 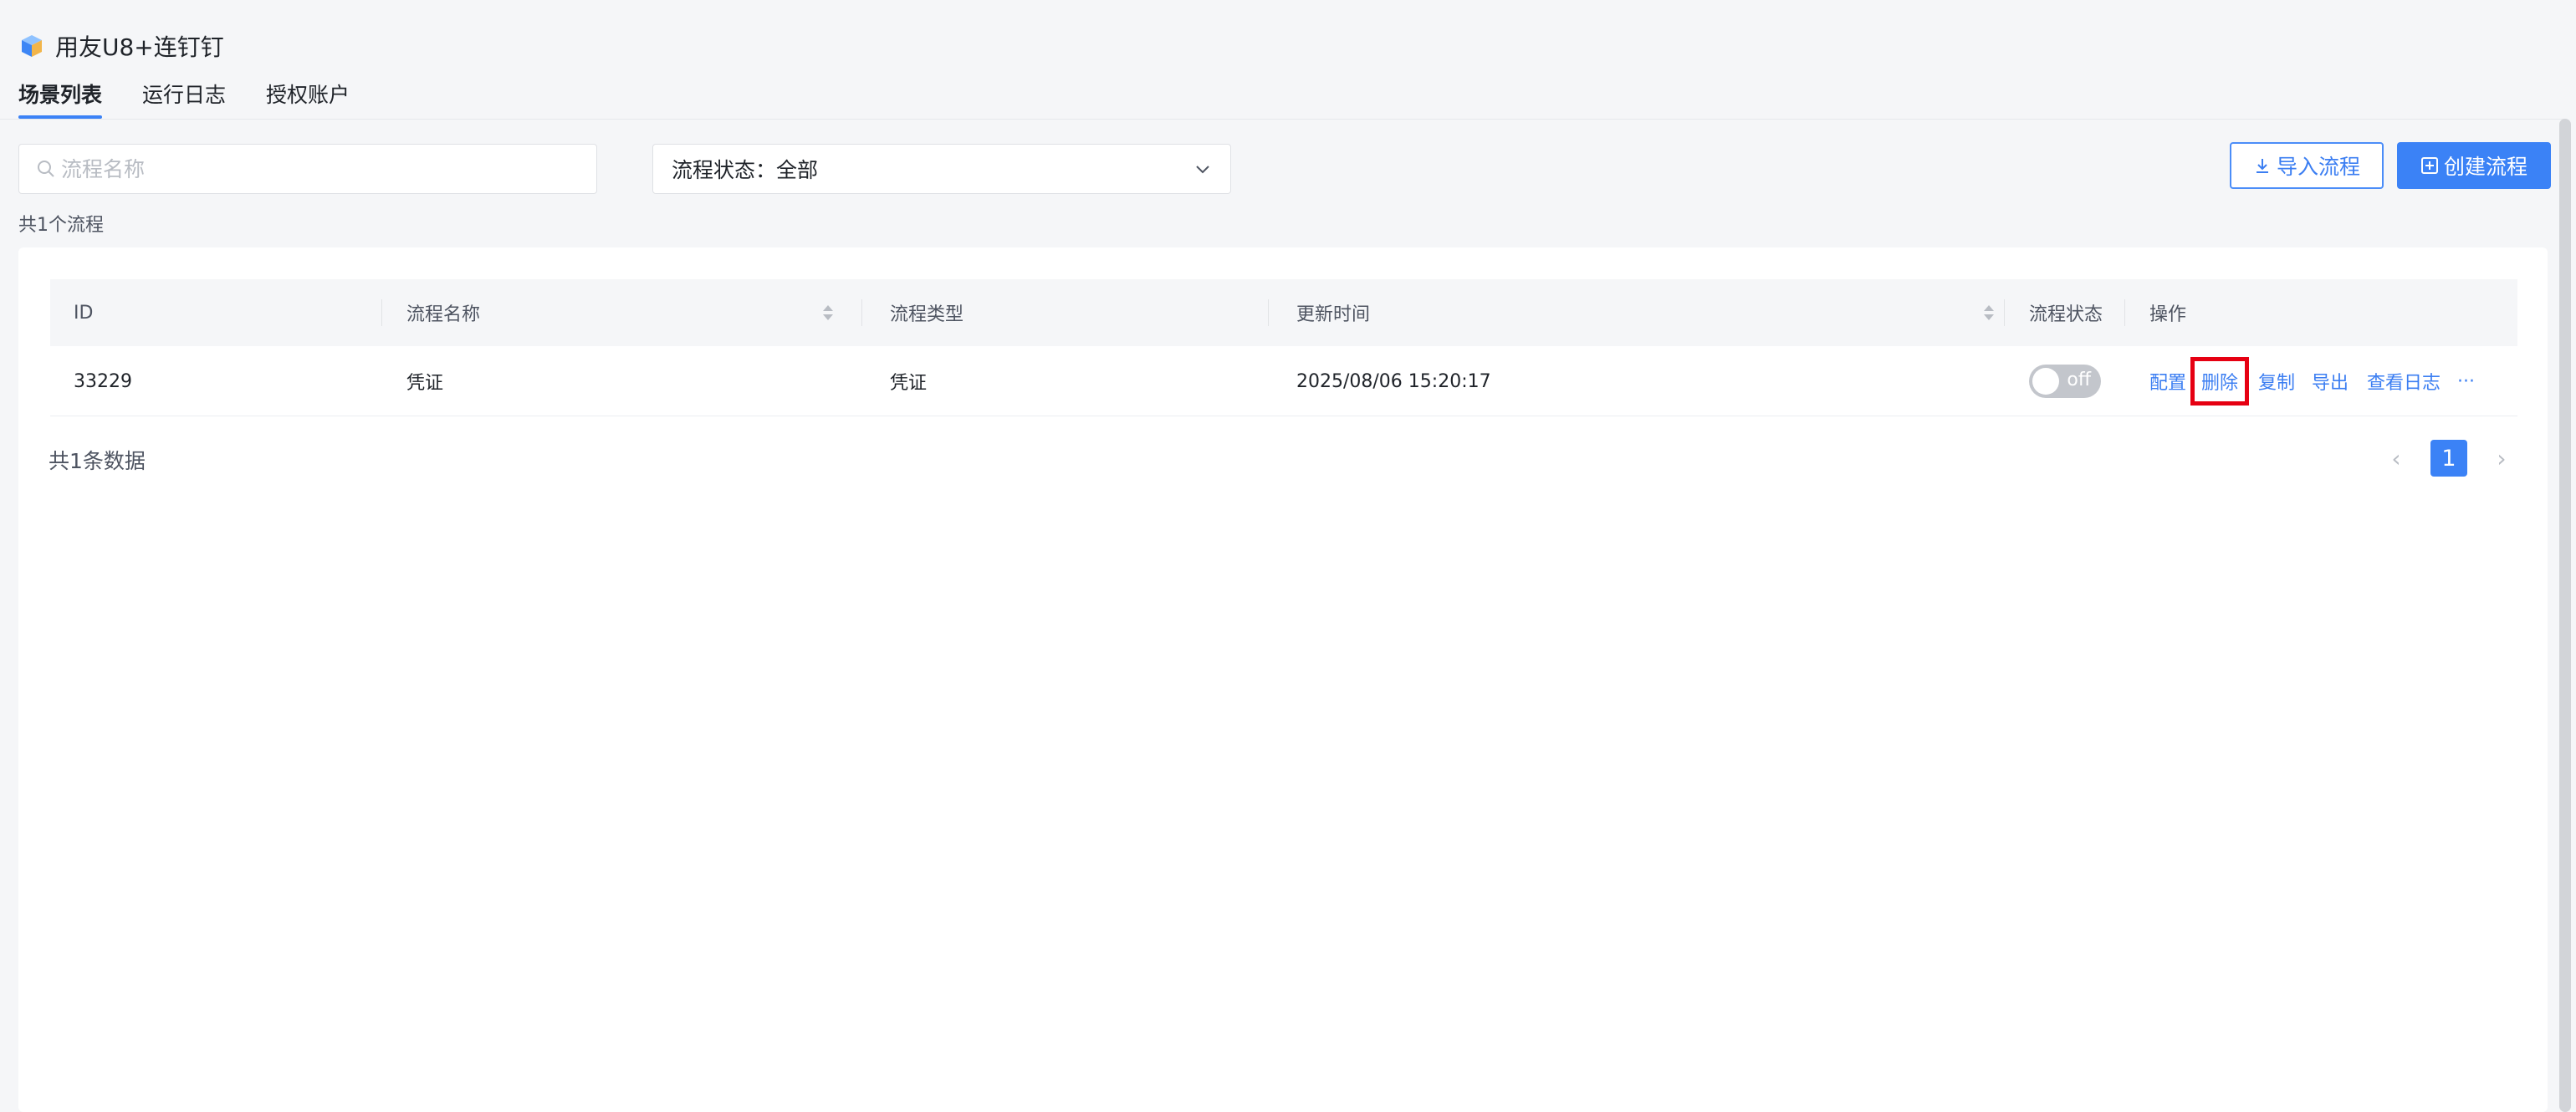 I want to click on download-icon, so click(x=2262, y=166).